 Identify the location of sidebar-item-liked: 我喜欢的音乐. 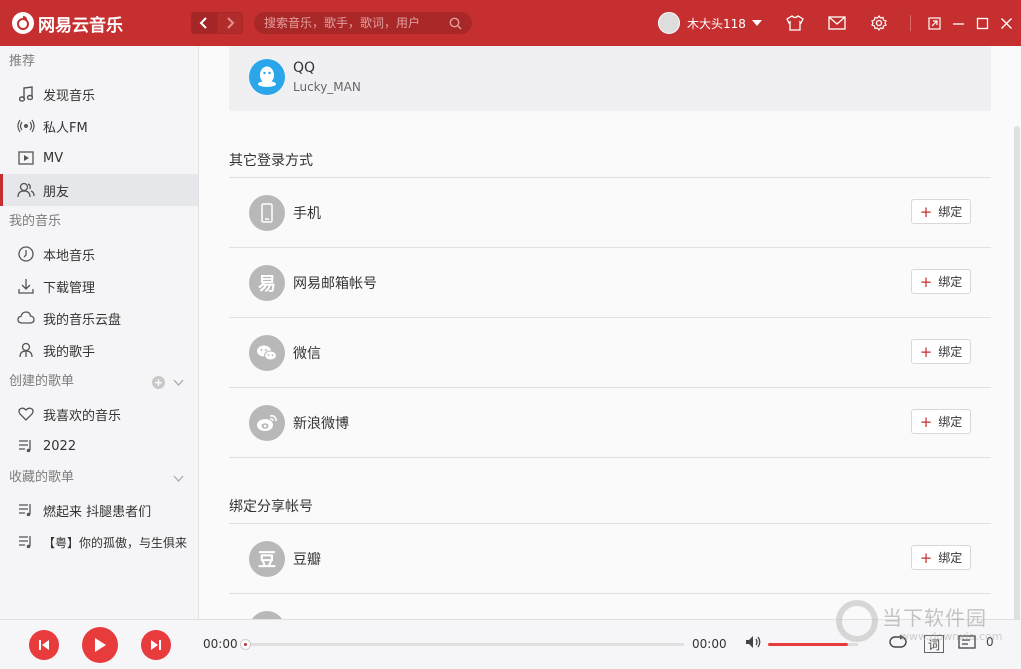
(99, 414).